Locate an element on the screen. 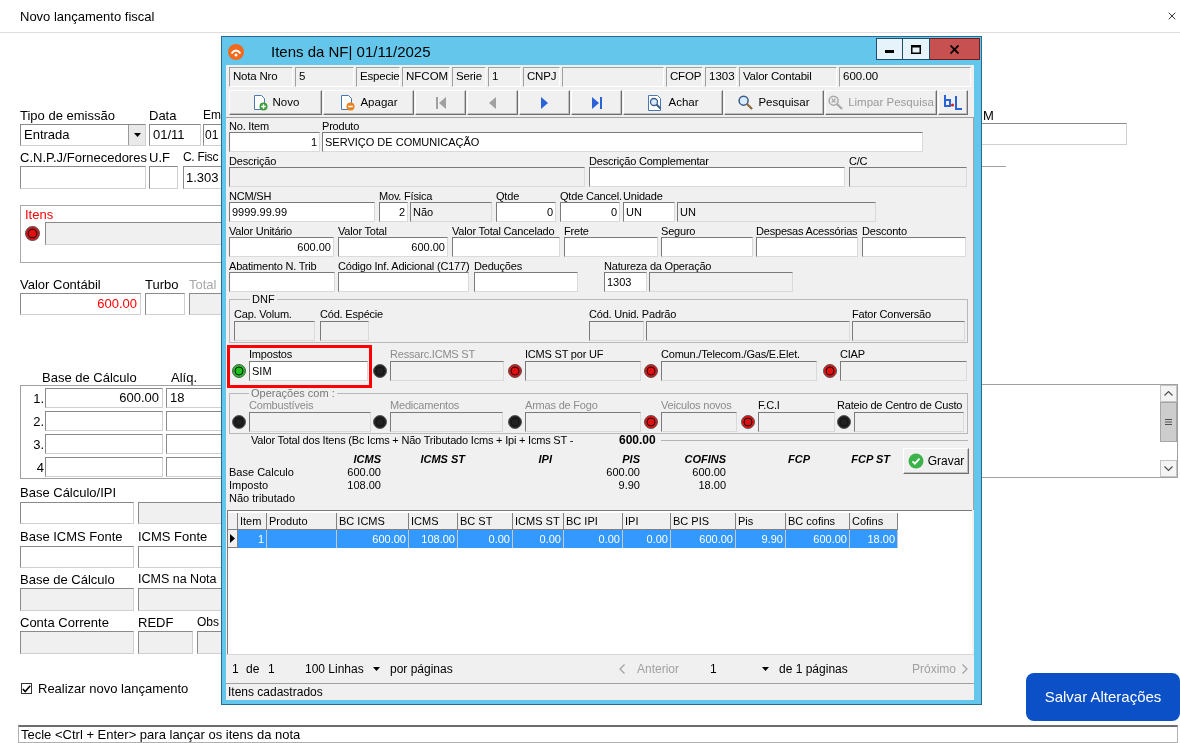 The height and width of the screenshot is (743, 1180). input-field: 9999.99.99 is located at coordinates (302, 212).